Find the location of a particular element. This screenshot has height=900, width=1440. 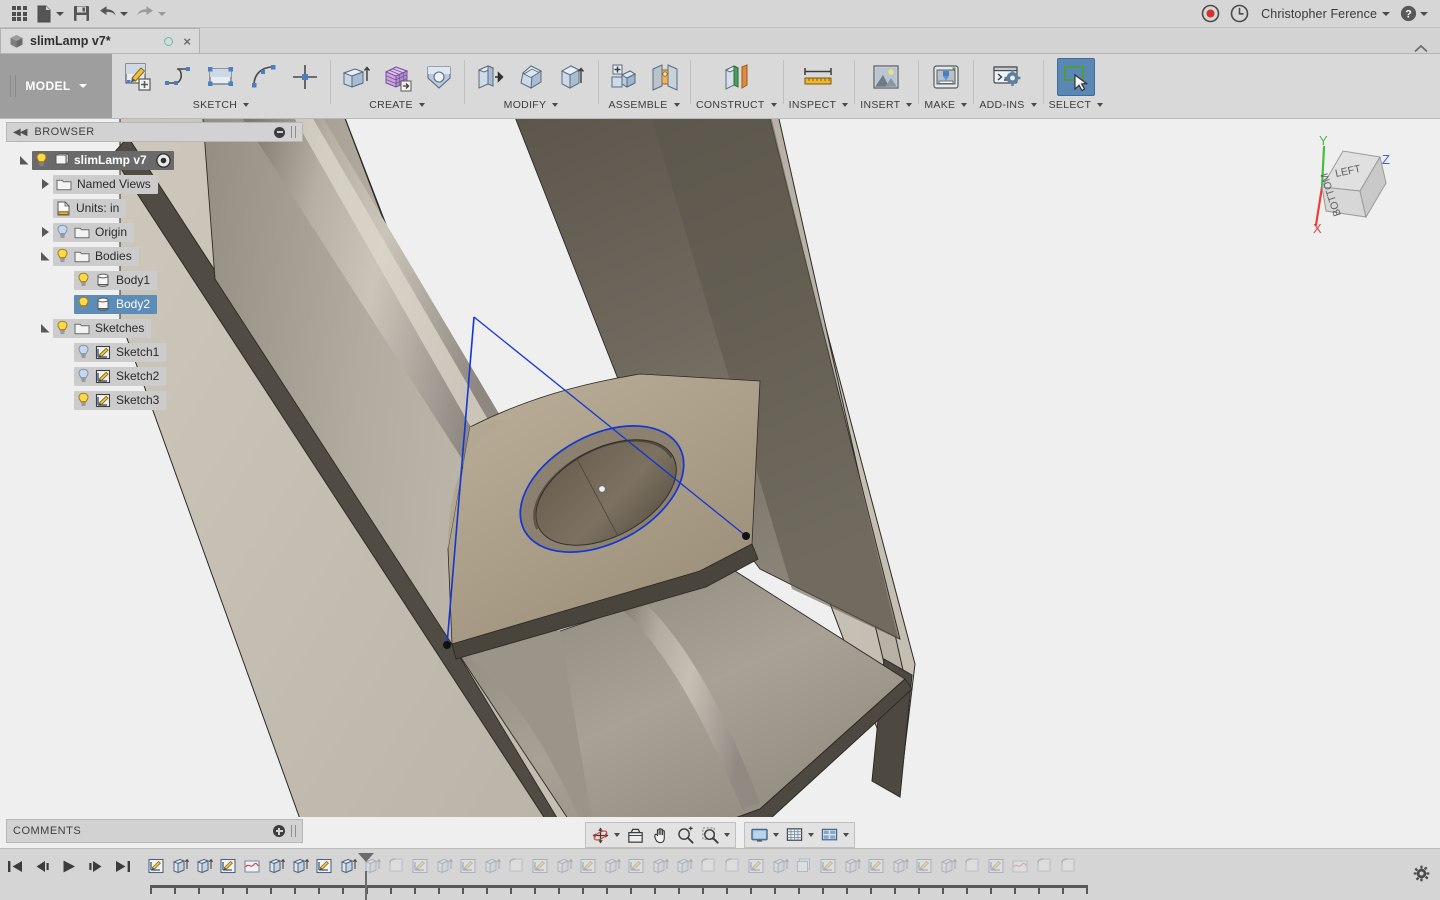

tree-row-body1: Body1 is located at coordinates (150, 280).